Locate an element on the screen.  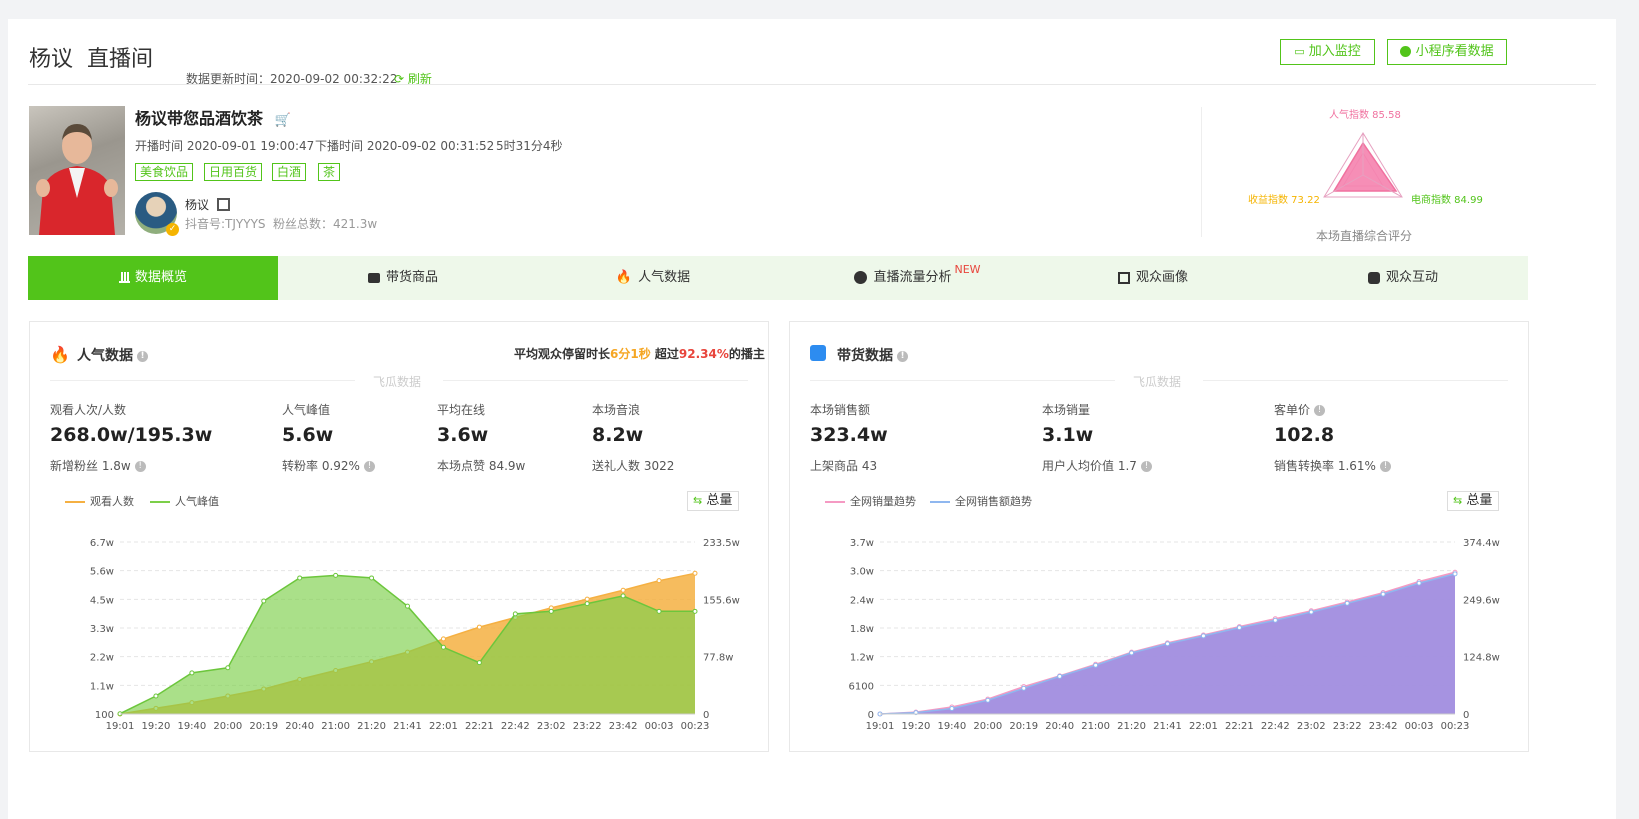
host-avatar: ✓ is located at coordinates (157, 214).